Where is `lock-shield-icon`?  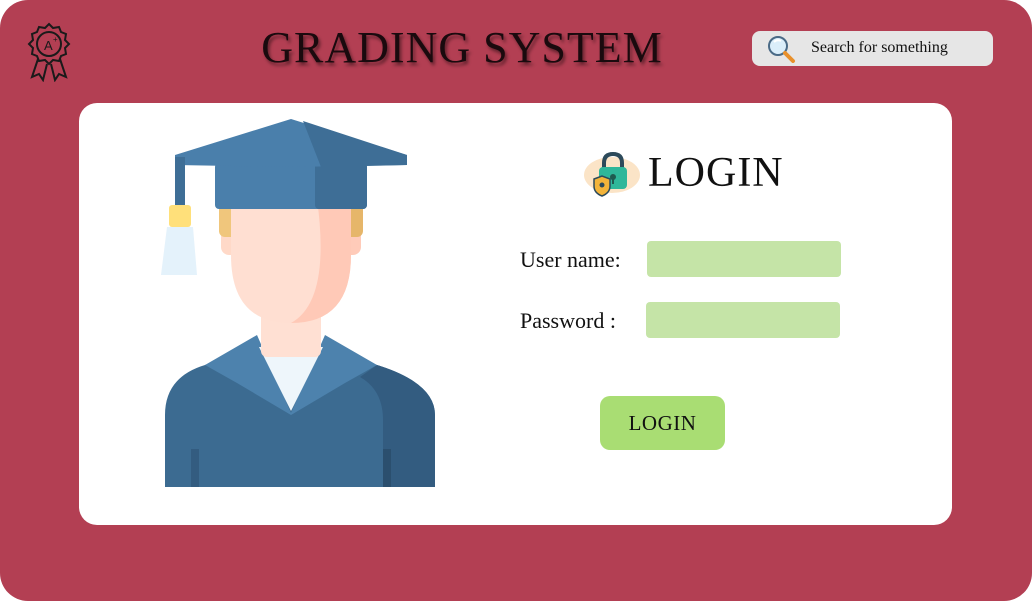 lock-shield-icon is located at coordinates (612, 174).